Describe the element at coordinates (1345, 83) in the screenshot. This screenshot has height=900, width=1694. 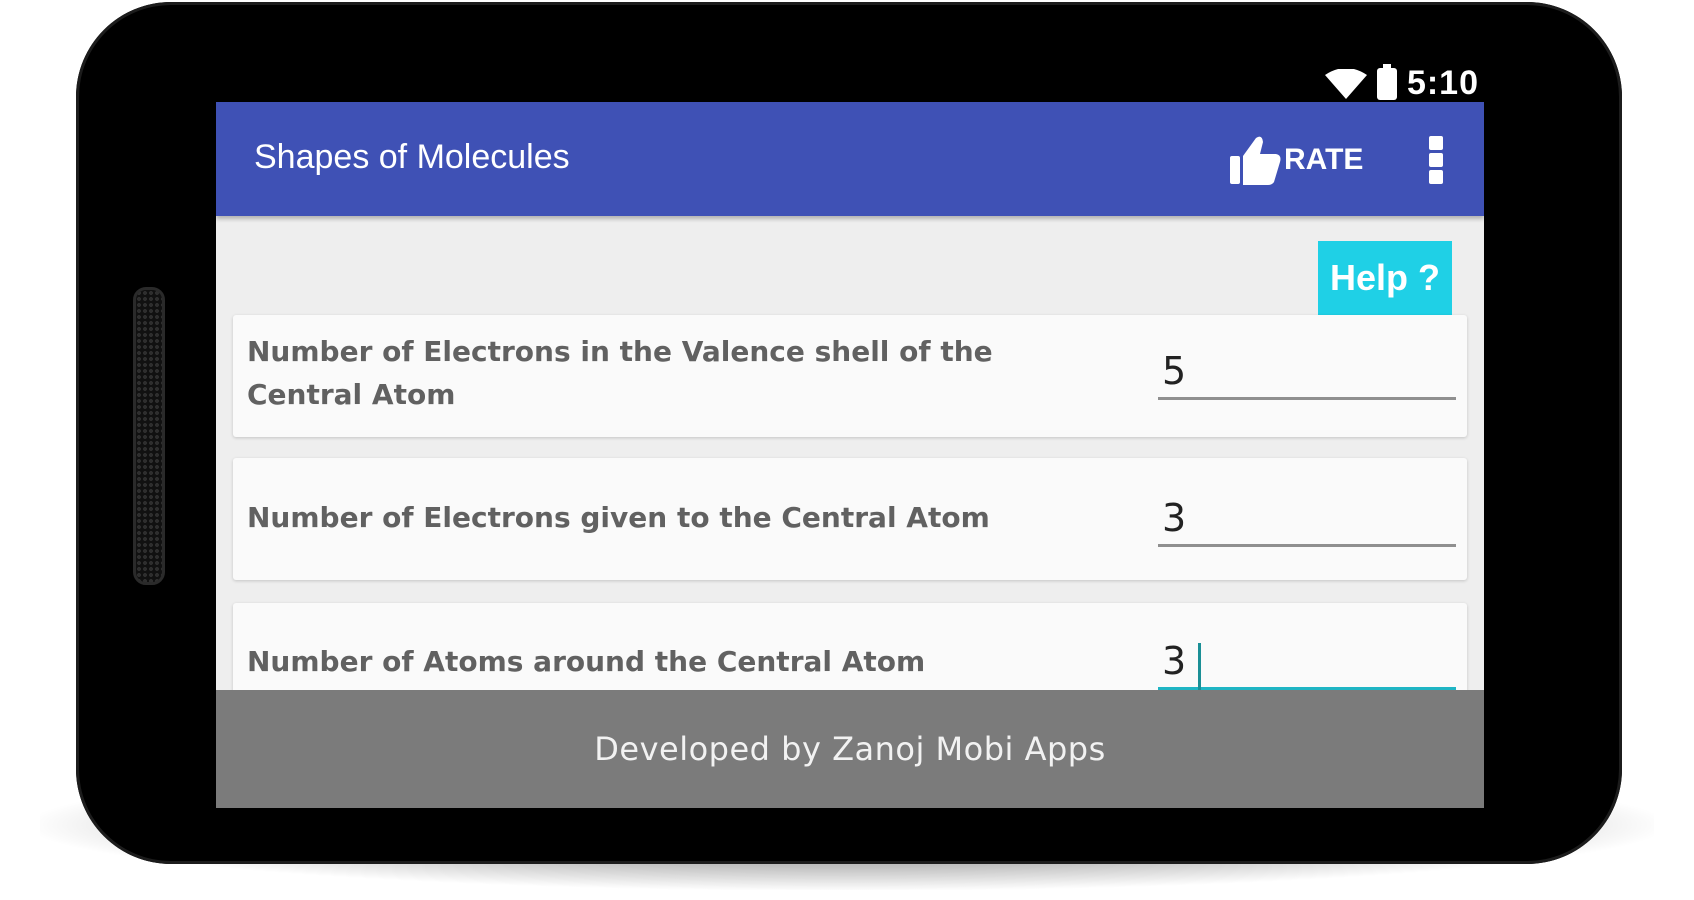
I see `wifi-icon` at that location.